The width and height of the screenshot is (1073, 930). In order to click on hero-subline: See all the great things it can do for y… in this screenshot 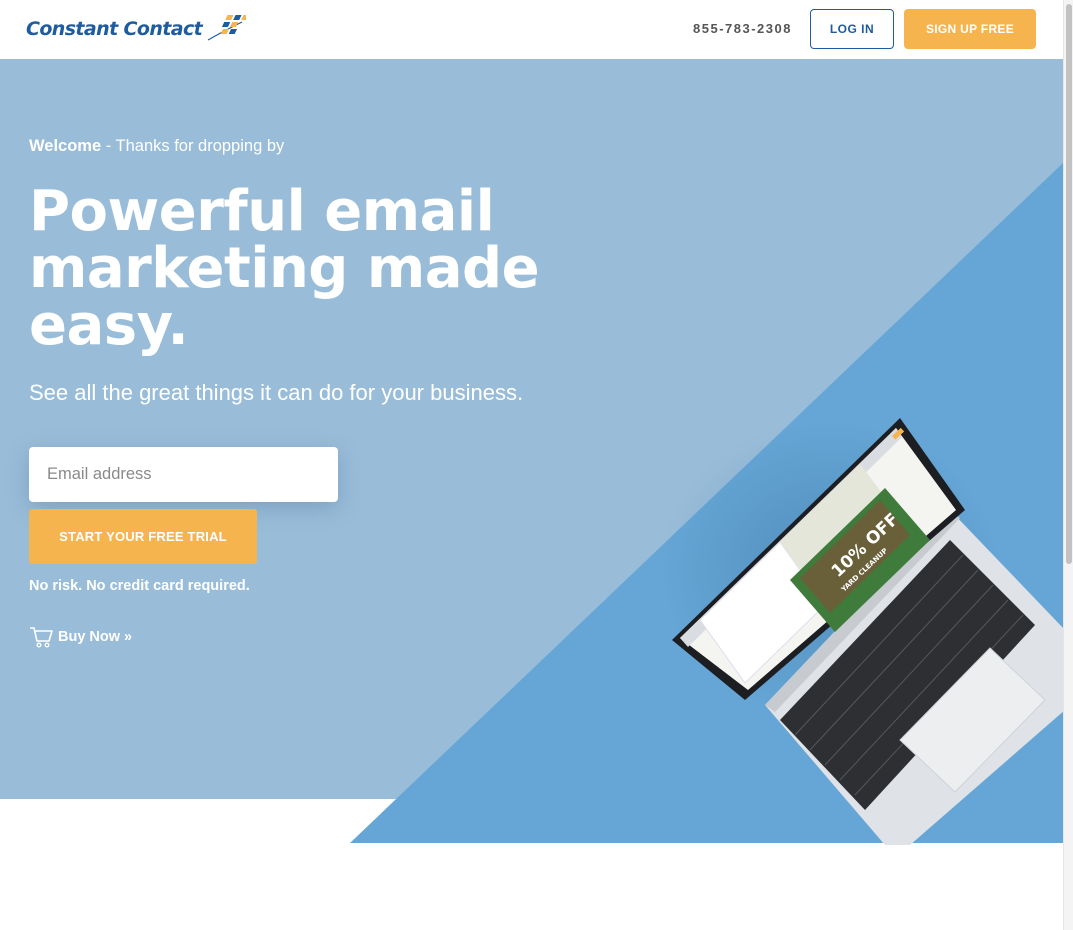, I will do `click(276, 392)`.